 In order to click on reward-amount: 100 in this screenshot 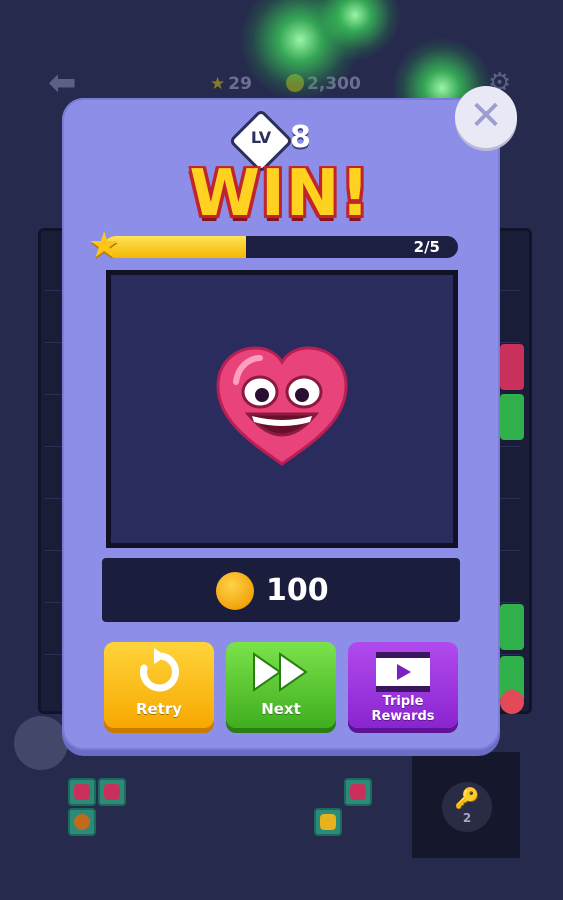, I will do `click(297, 590)`.